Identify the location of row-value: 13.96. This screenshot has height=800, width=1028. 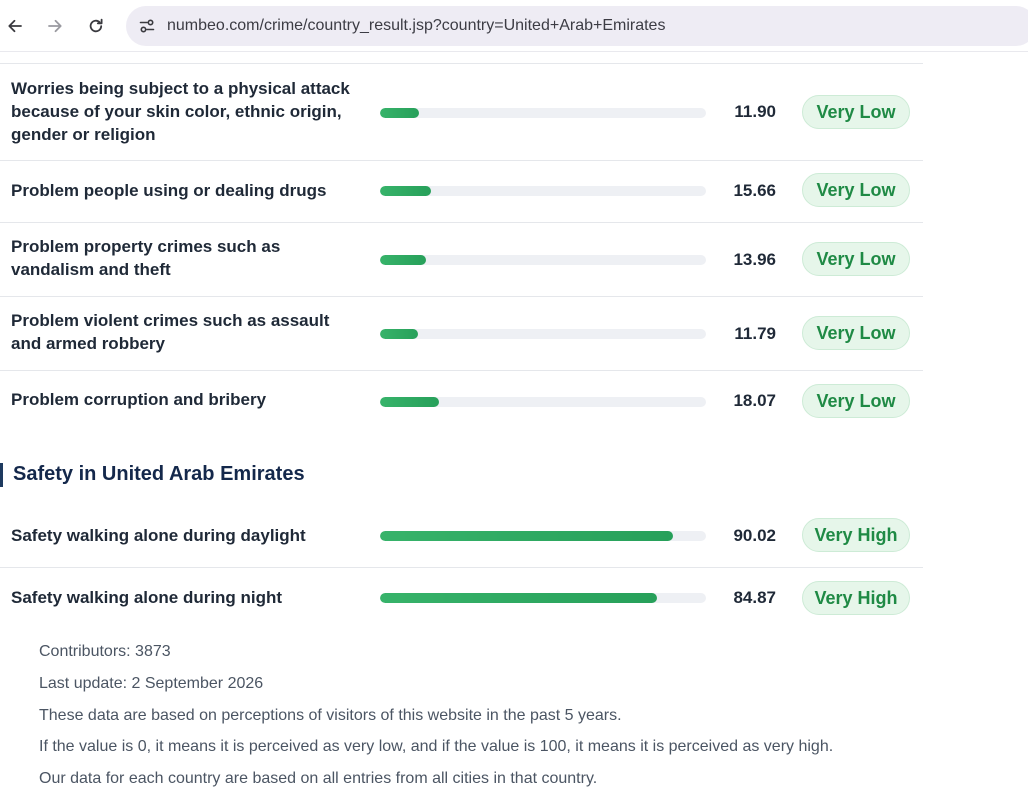
(754, 259).